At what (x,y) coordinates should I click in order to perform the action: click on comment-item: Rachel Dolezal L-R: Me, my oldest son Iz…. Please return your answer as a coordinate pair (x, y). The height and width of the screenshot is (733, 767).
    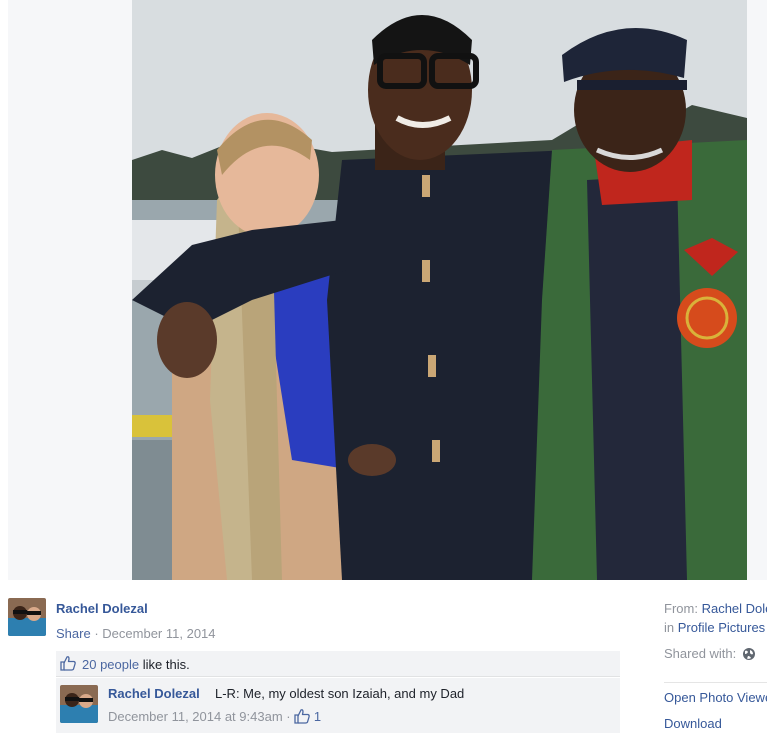
    Looking at the image, I should click on (338, 705).